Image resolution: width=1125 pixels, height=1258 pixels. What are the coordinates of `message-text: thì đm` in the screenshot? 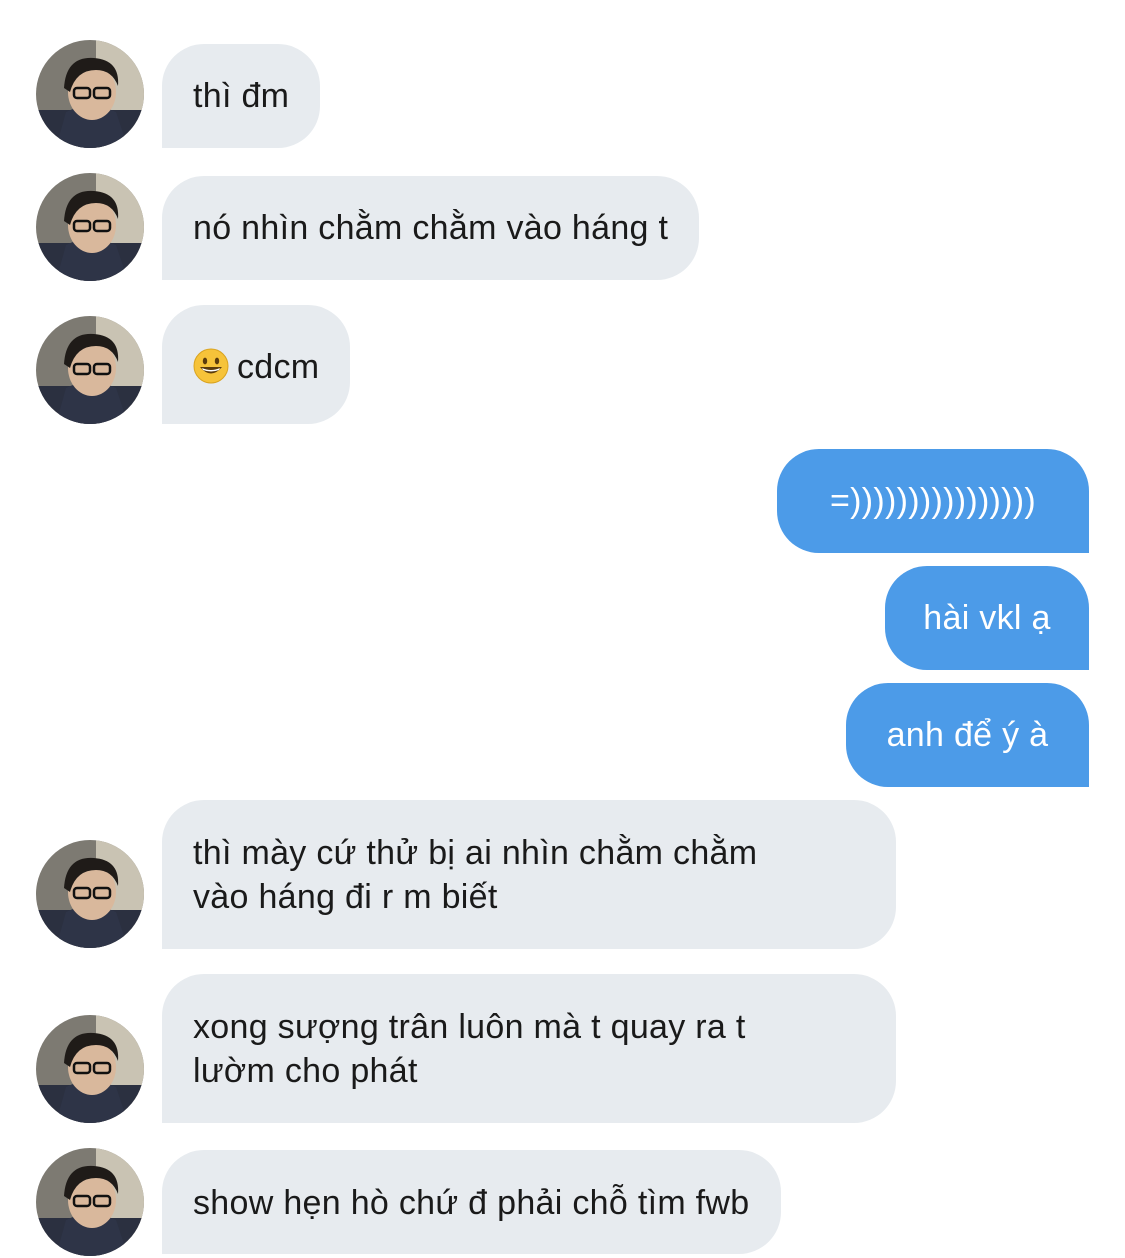 It's located at (241, 96).